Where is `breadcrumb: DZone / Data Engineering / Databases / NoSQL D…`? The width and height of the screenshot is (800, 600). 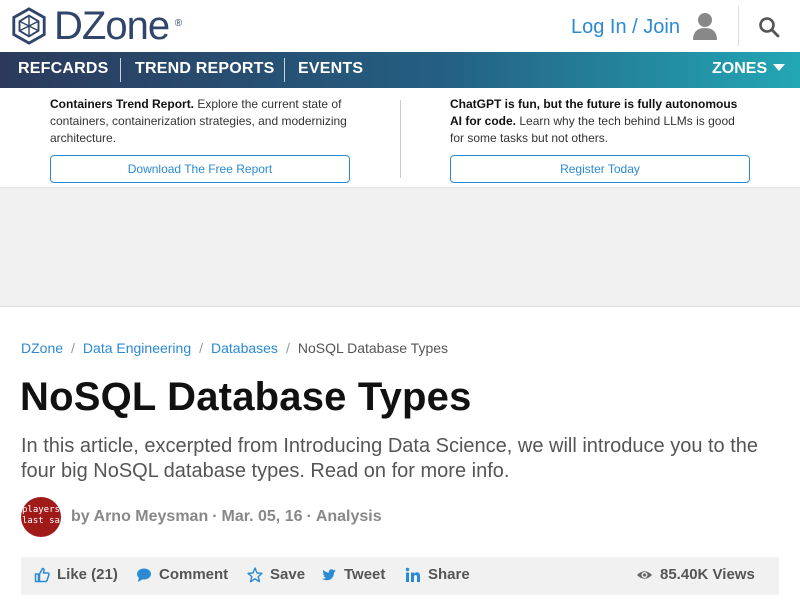 breadcrumb: DZone / Data Engineering / Databases / NoSQL D… is located at coordinates (234, 348).